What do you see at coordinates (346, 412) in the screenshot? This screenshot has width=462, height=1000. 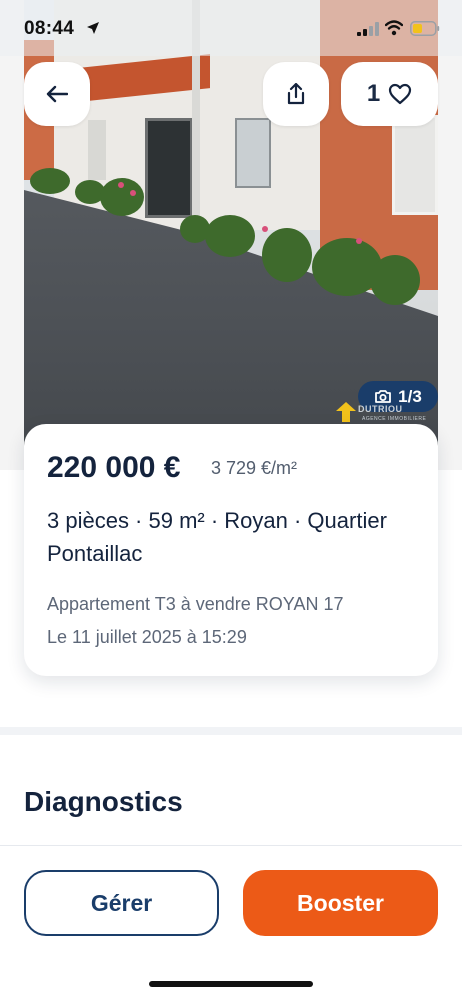 I see `agency-logo-icon` at bounding box center [346, 412].